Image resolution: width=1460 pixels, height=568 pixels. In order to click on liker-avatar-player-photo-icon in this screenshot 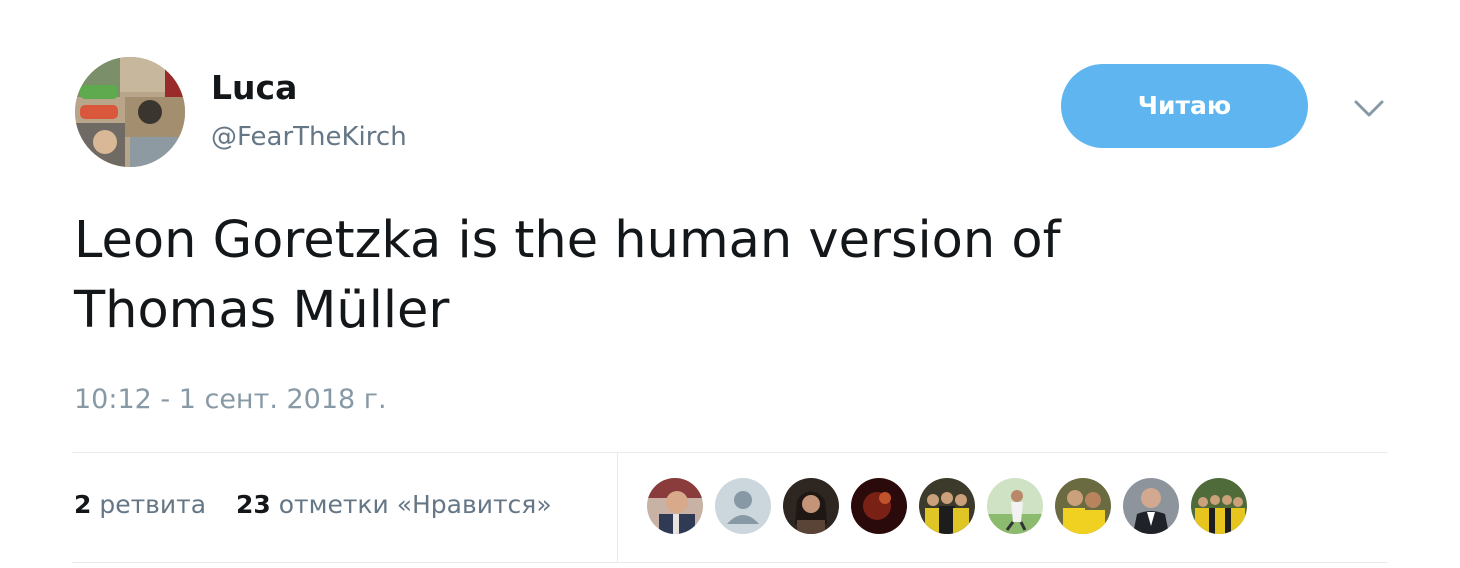, I will do `click(1015, 506)`.